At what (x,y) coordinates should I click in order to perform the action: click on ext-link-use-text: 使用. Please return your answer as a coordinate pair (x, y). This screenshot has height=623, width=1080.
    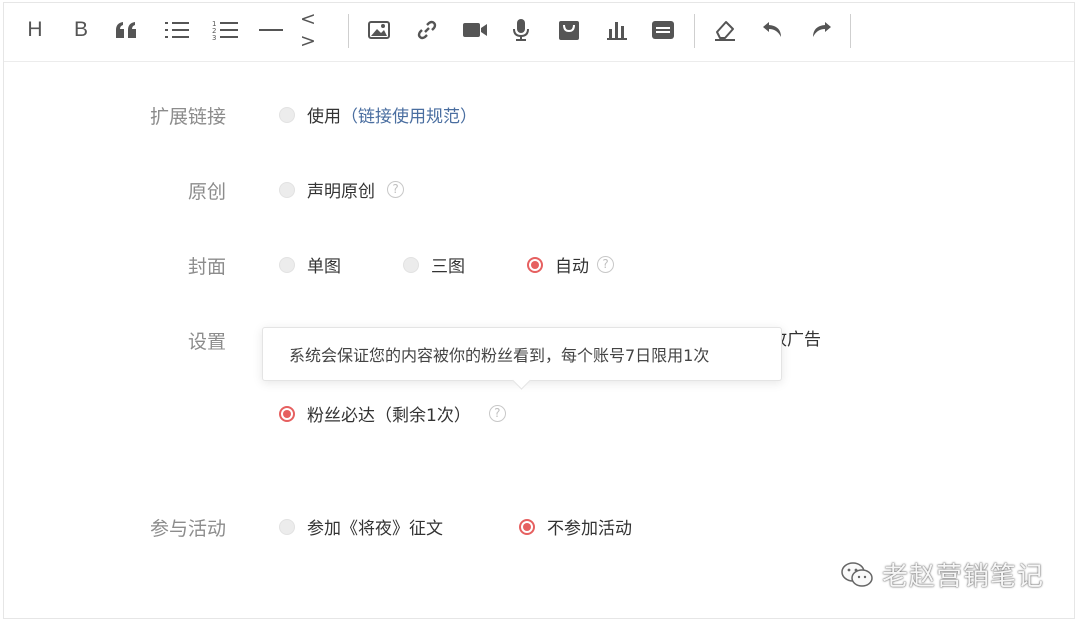
    Looking at the image, I should click on (324, 117).